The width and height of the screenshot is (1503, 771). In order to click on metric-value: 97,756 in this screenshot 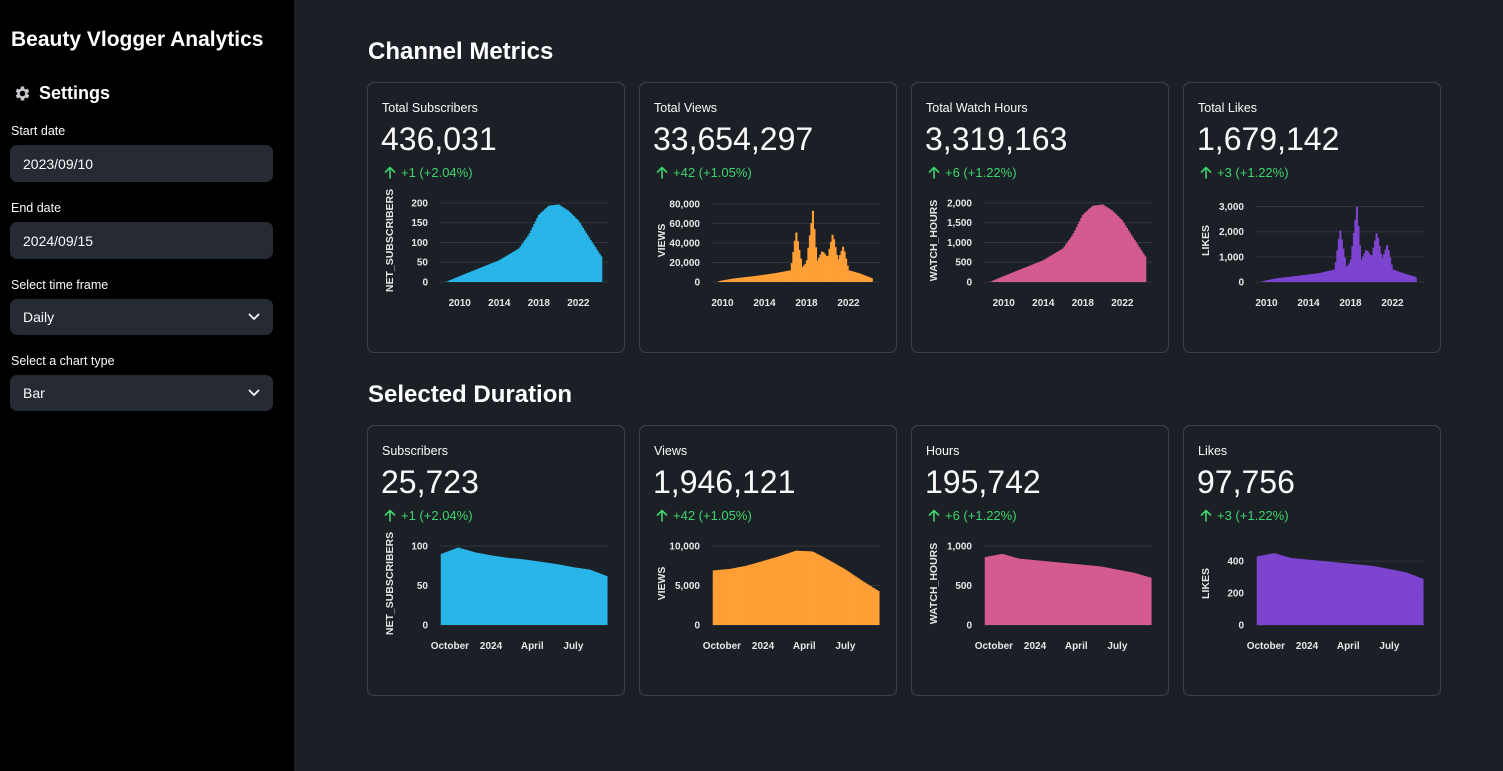, I will do `click(1246, 482)`.